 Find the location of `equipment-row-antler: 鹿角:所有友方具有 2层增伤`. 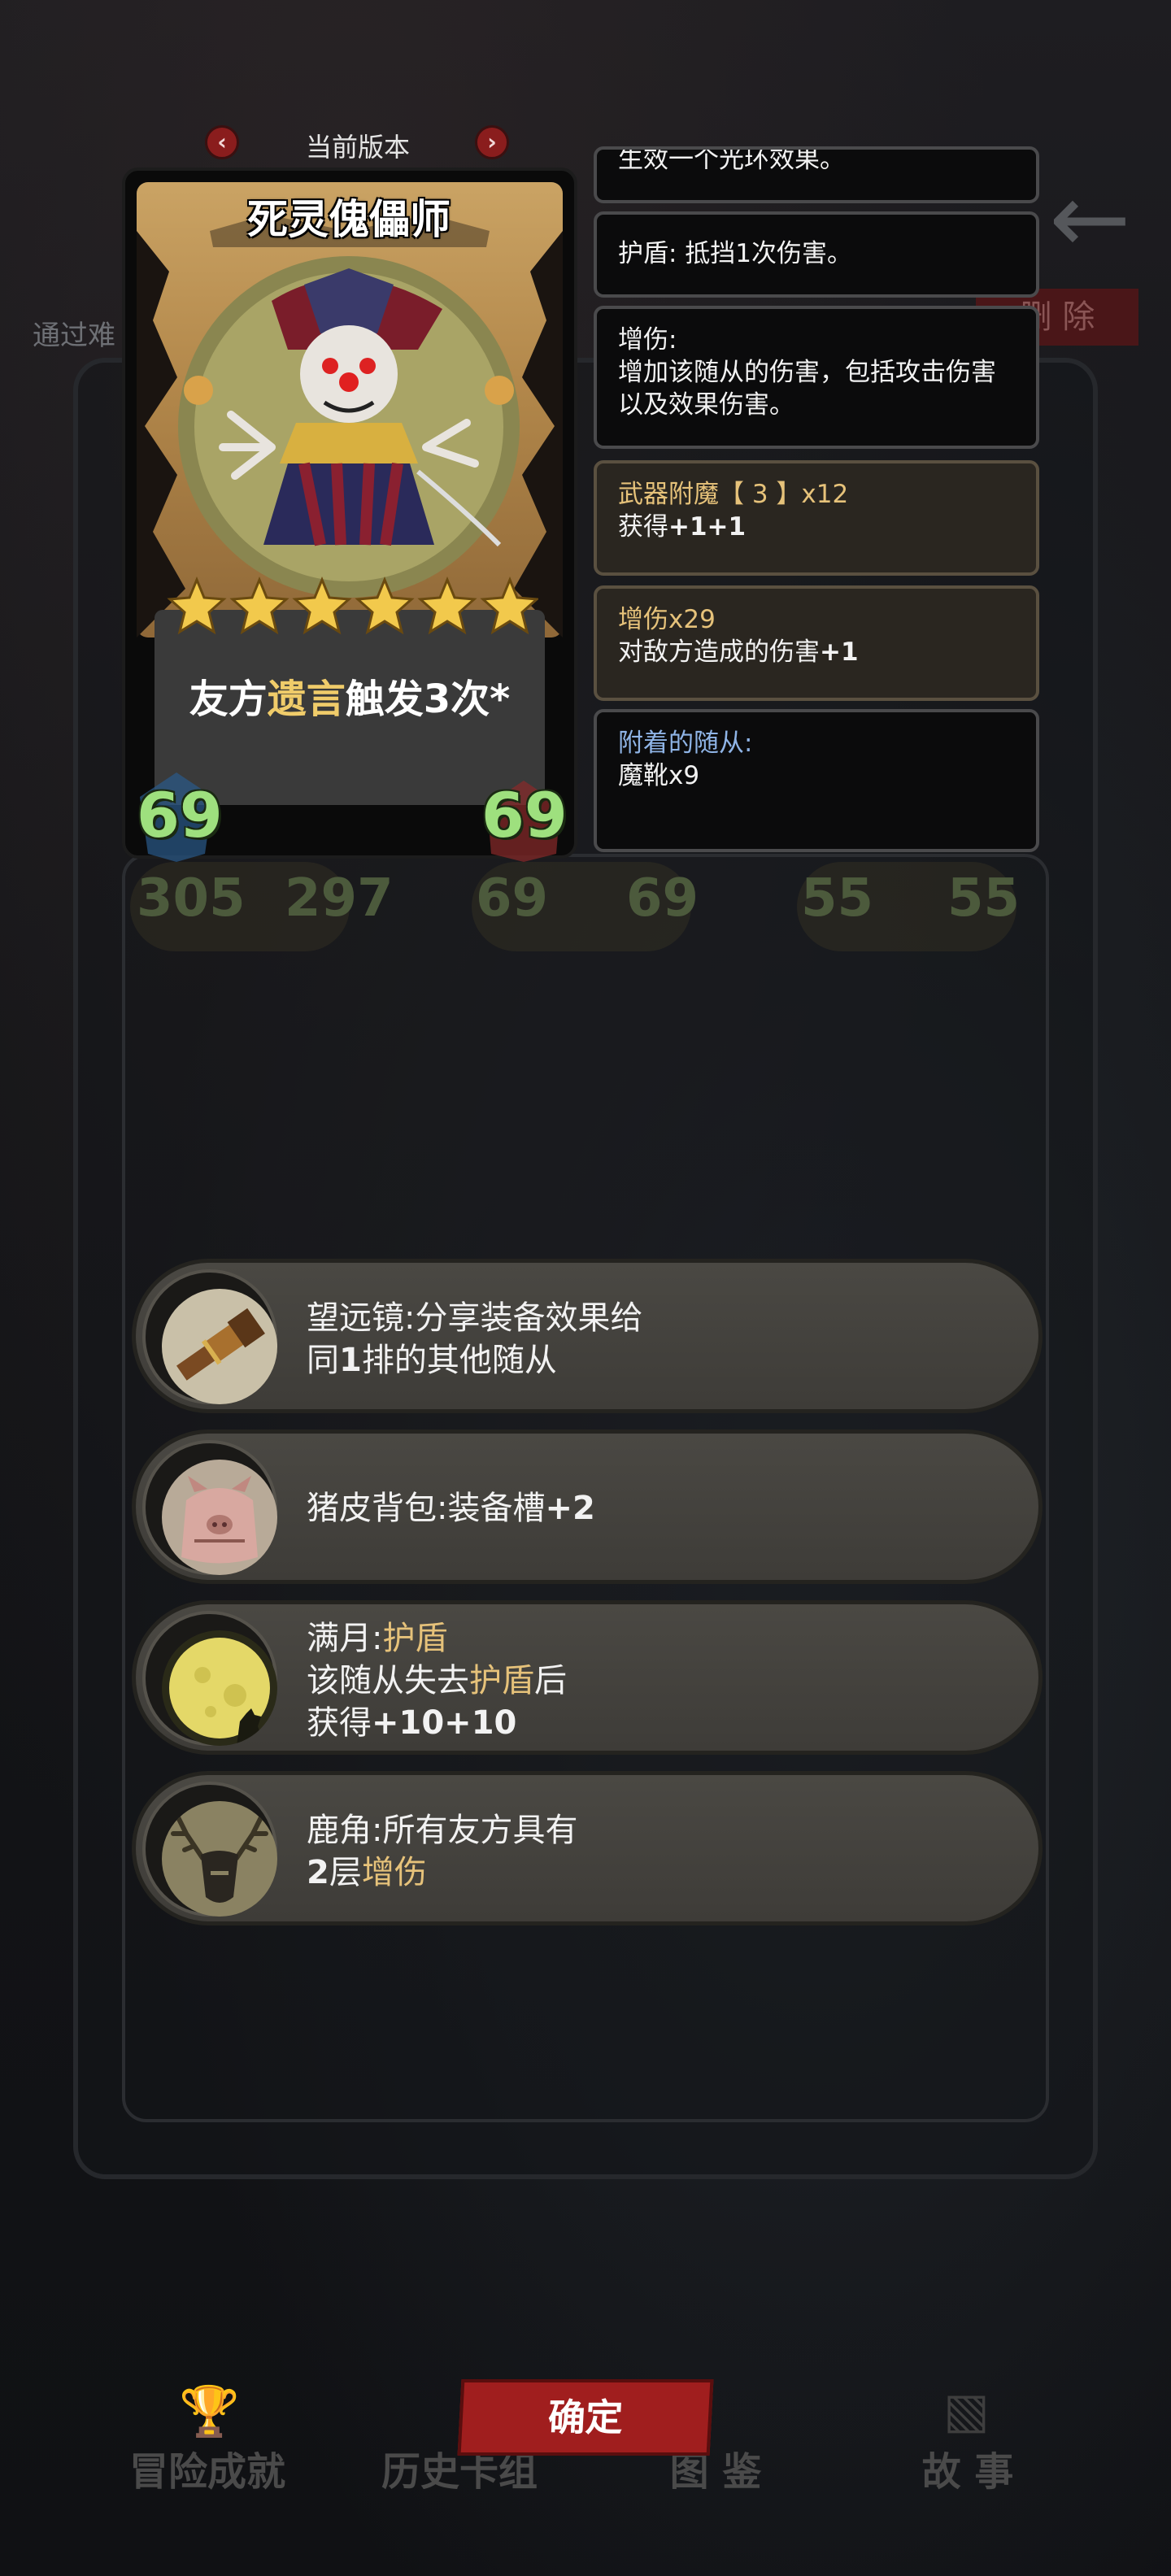

equipment-row-antler: 鹿角:所有友方具有 2层增伤 is located at coordinates (588, 1848).